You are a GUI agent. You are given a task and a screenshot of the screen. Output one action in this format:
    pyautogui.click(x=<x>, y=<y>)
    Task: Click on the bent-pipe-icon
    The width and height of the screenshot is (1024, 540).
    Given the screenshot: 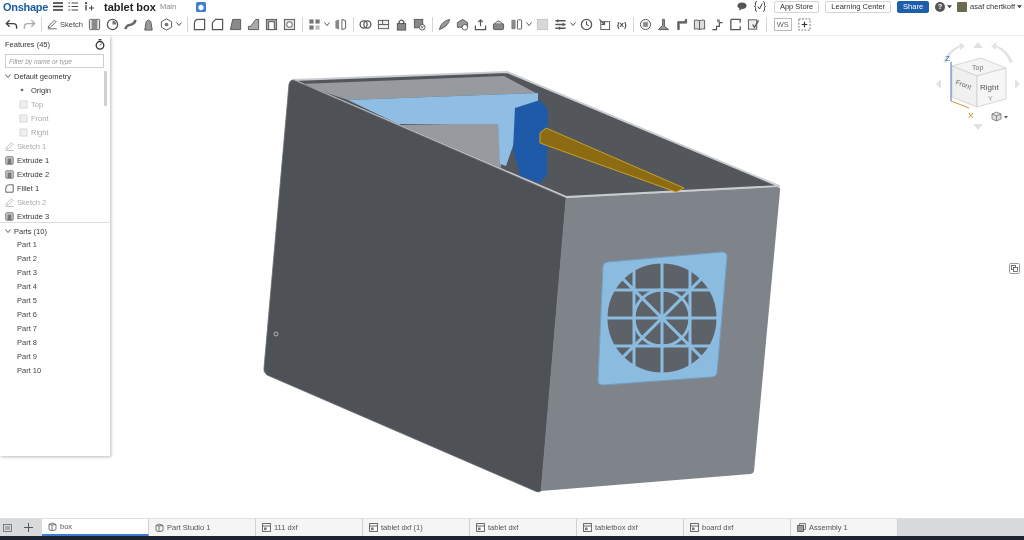 What is the action you would take?
    pyautogui.click(x=682, y=24)
    